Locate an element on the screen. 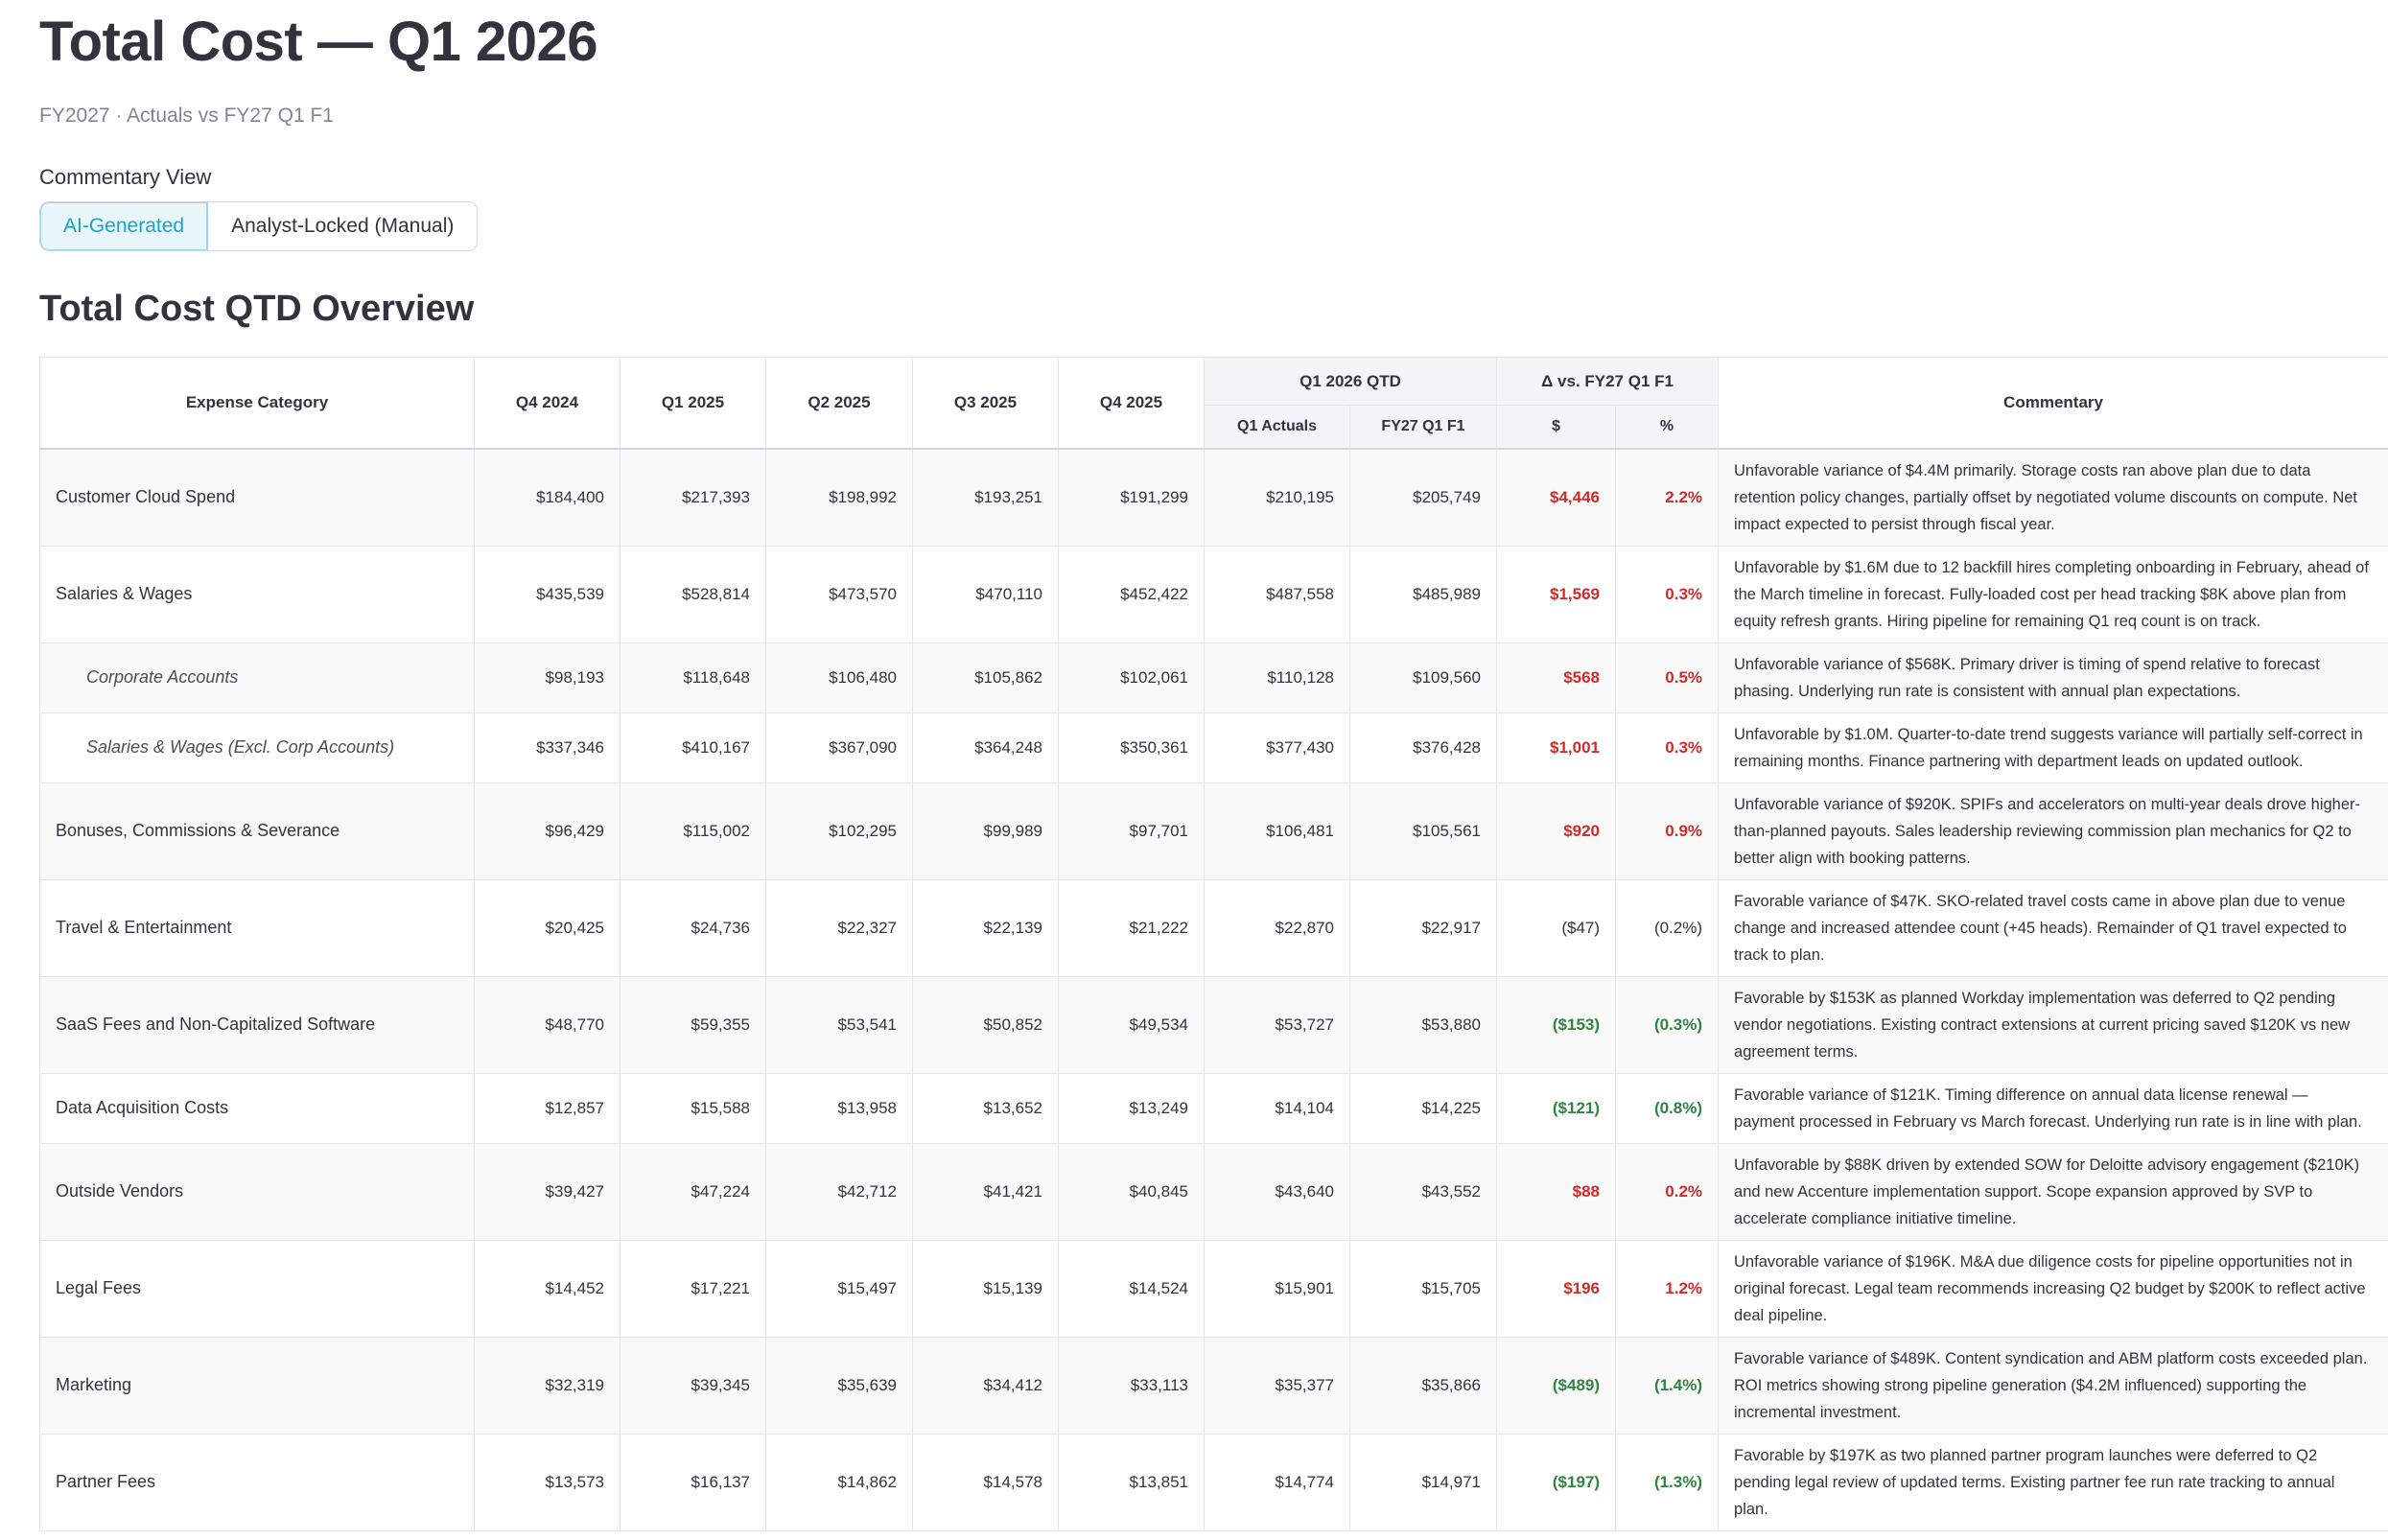  cell-q3-2025: $14,578 is located at coordinates (985, 1482).